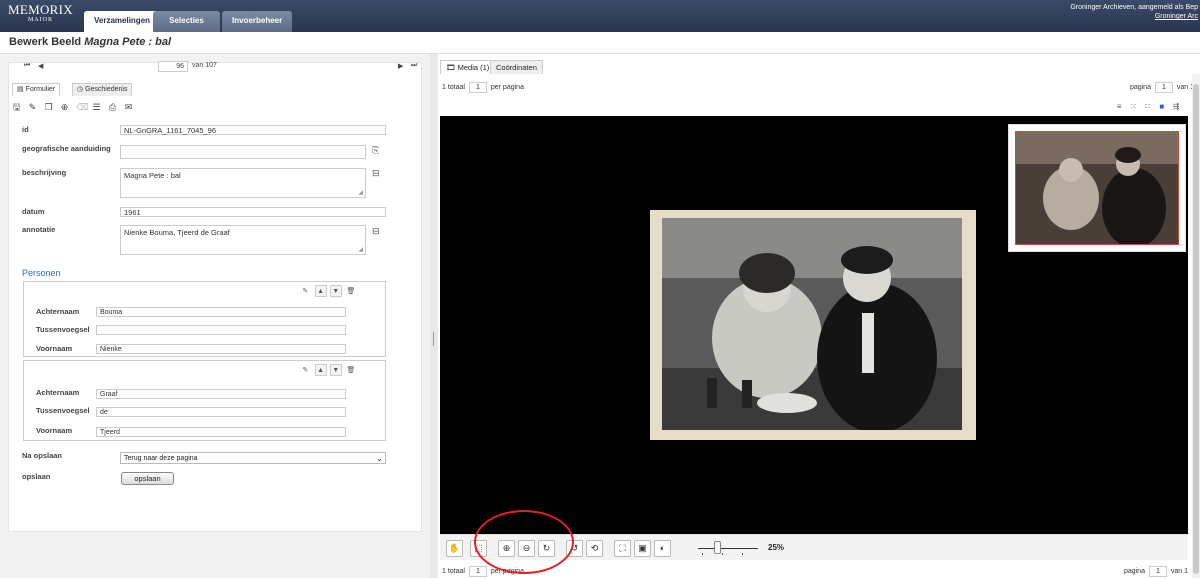  What do you see at coordinates (27, 66) in the screenshot?
I see `first-record-icon: ⏮` at bounding box center [27, 66].